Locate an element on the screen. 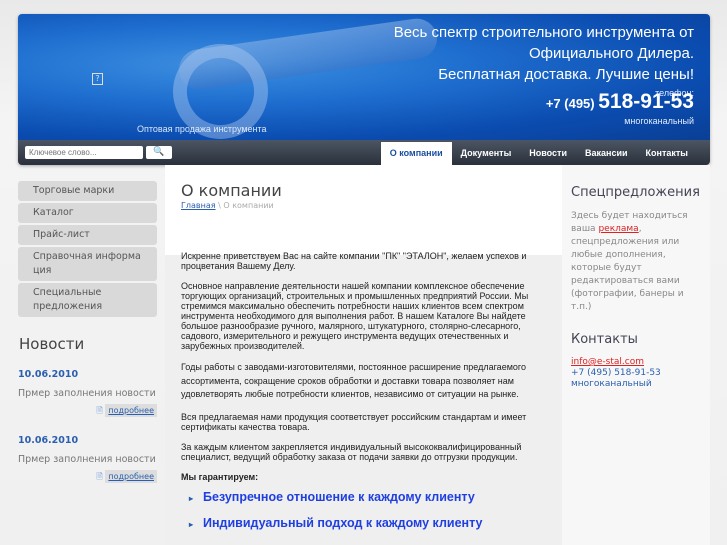  guarantee-item: ▸ Индивидуальный подход к каждому клиенту is located at coordinates (372, 522).